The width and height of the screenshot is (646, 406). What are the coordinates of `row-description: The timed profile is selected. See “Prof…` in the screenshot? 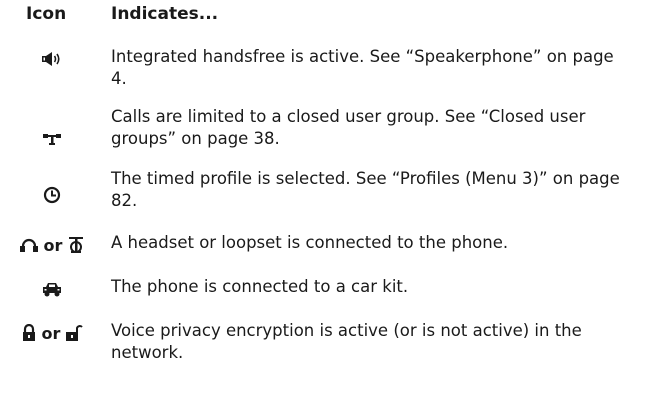 It's located at (365, 189).